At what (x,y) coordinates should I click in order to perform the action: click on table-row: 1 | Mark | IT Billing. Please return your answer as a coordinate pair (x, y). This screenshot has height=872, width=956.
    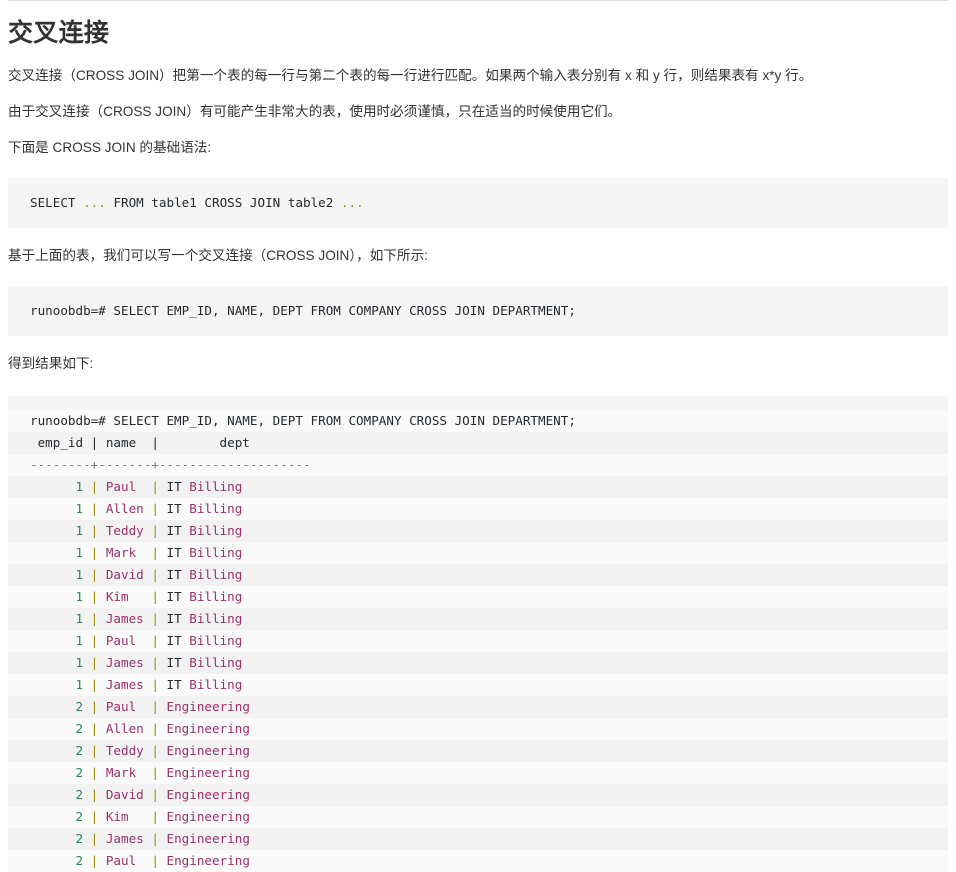
    Looking at the image, I should click on (478, 552).